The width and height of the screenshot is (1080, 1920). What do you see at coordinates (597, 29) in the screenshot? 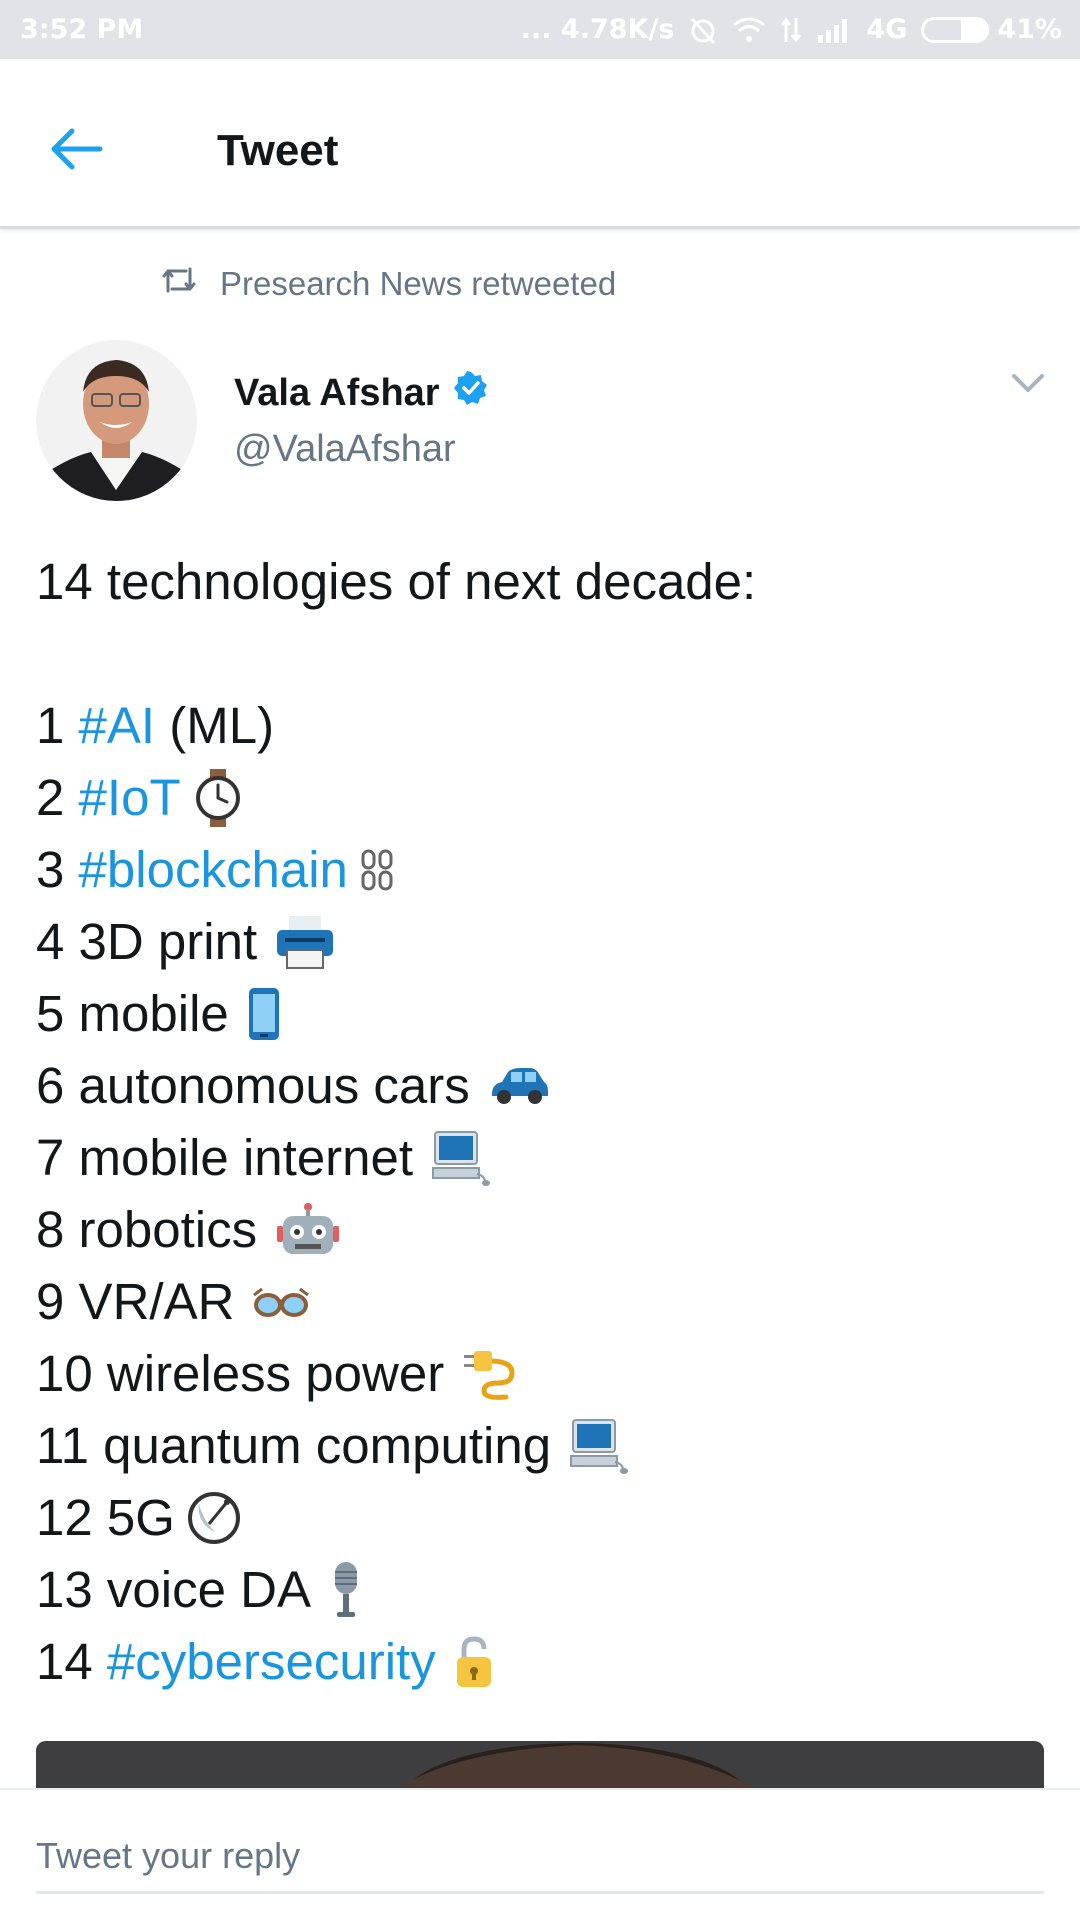
I see `network-speed: ... 4.78K/s` at bounding box center [597, 29].